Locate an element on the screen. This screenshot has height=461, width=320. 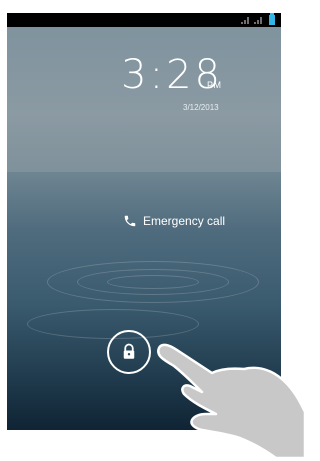
clock-ampm: PM is located at coordinates (214, 85).